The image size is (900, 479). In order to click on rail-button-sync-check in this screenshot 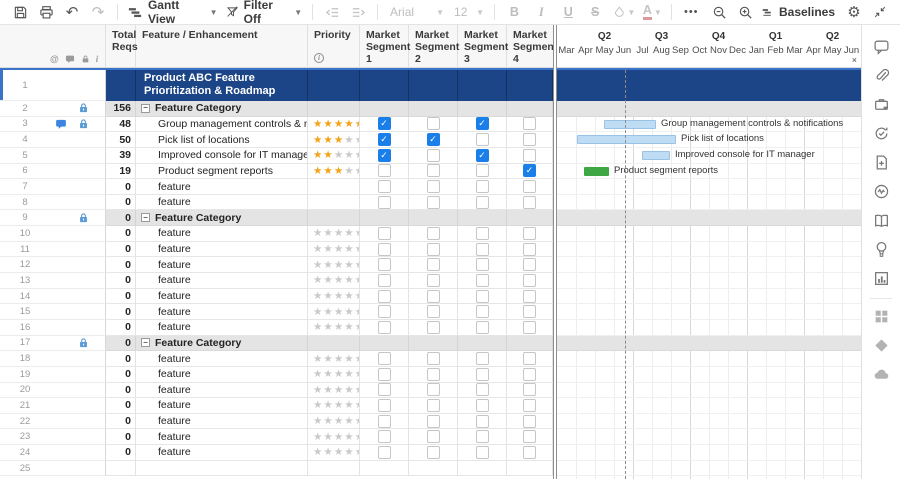, I will do `click(881, 133)`.